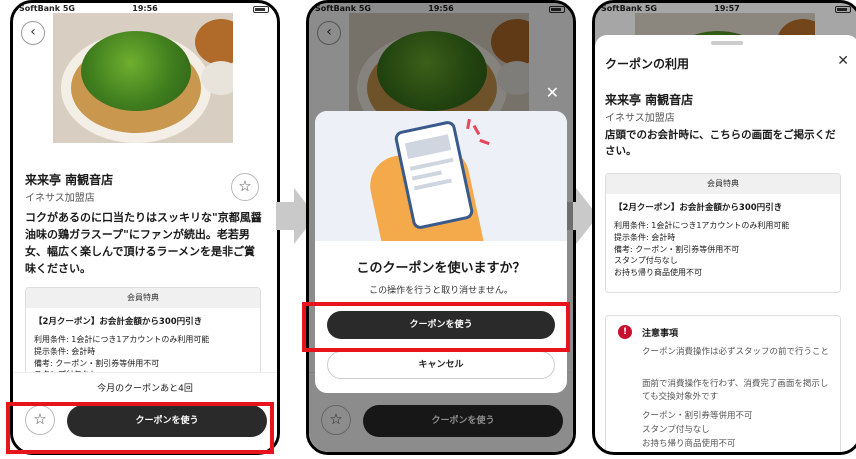 Image resolution: width=856 pixels, height=459 pixels. I want to click on sheet-grab-handle, so click(727, 43).